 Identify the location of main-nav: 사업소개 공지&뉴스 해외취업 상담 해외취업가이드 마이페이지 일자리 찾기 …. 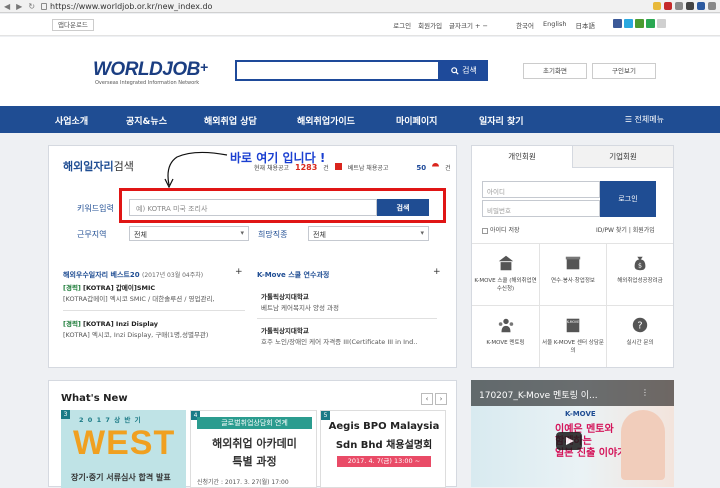
(360, 119).